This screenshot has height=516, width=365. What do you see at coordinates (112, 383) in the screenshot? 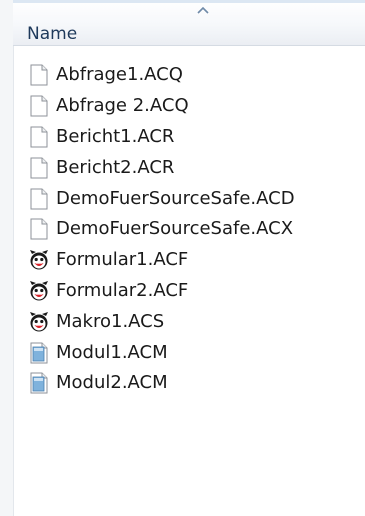
I see `file-name: Modul2.ACM` at bounding box center [112, 383].